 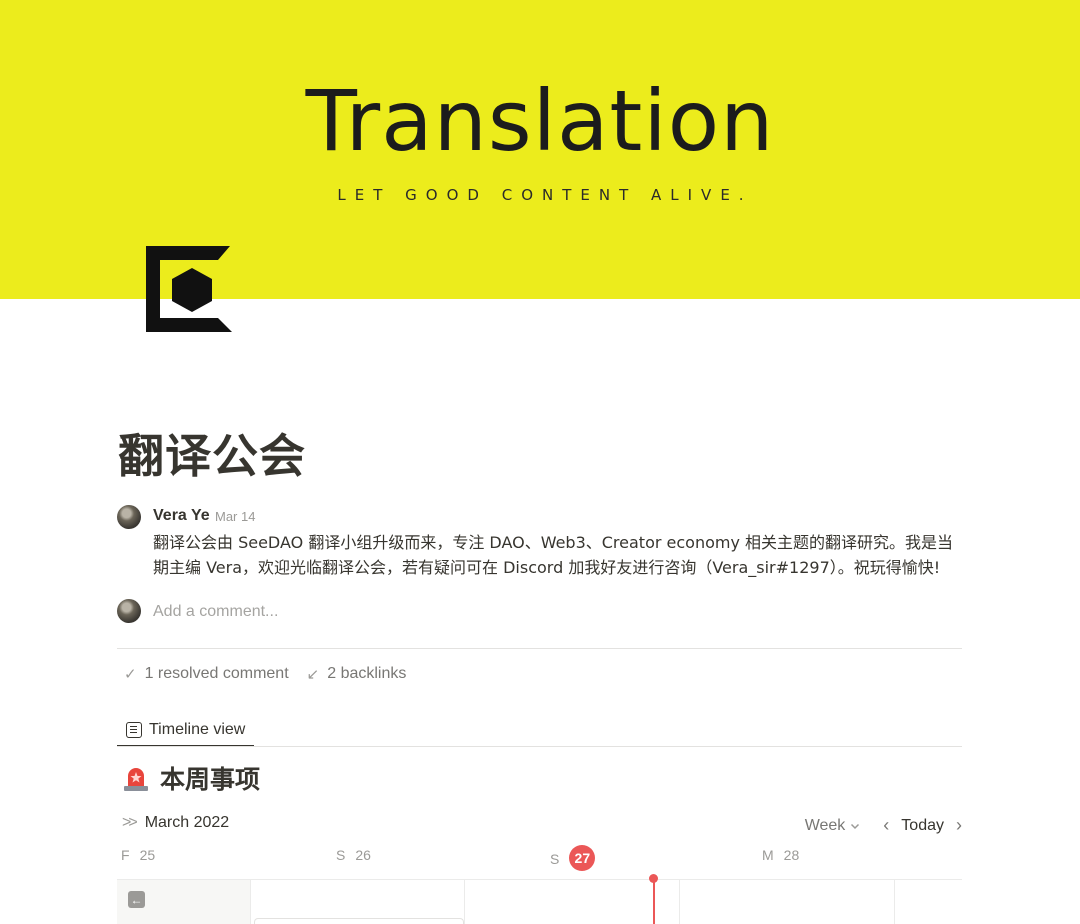 What do you see at coordinates (545, 195) in the screenshot?
I see `cover-tagline: LET GOOD CONTENT ALIVE.` at bounding box center [545, 195].